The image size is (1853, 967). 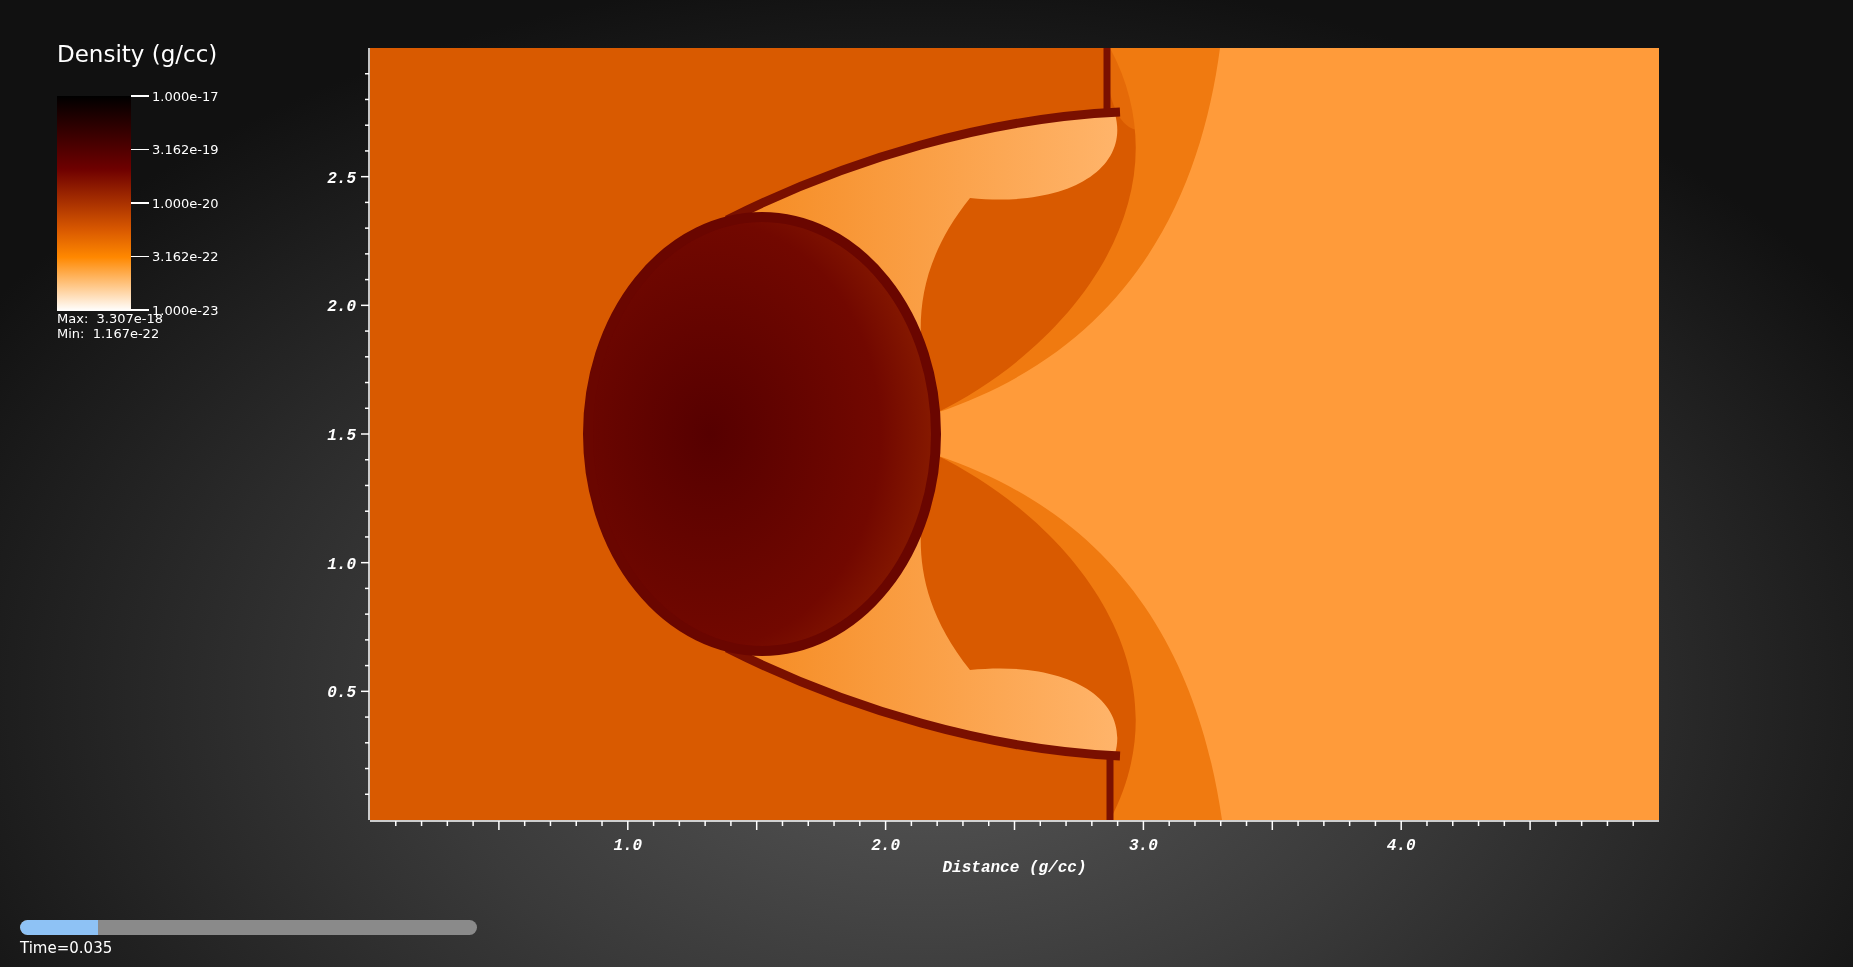 What do you see at coordinates (1014, 868) in the screenshot?
I see `axis-title: Distance (g/cc)` at bounding box center [1014, 868].